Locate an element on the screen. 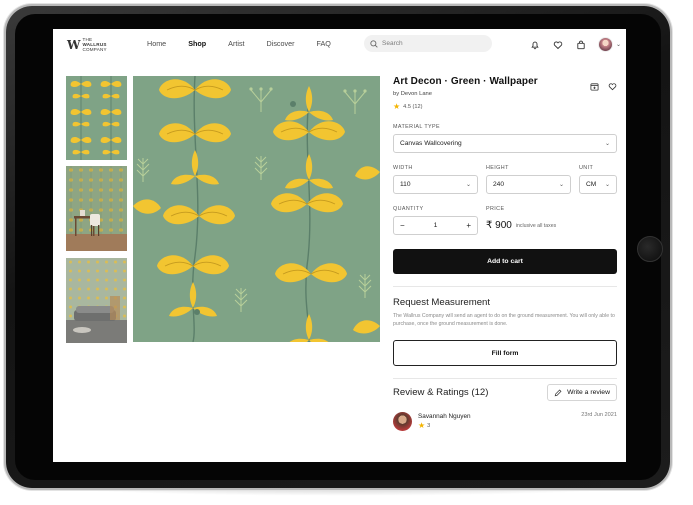  quantity-stepper: − 1 + is located at coordinates (435, 225).